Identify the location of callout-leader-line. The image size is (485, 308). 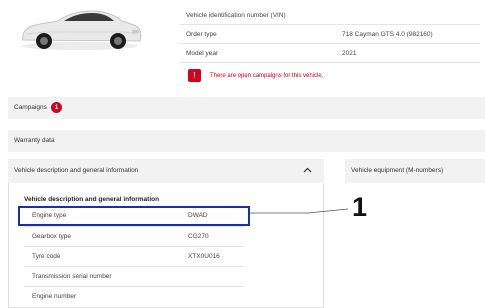
(299, 211).